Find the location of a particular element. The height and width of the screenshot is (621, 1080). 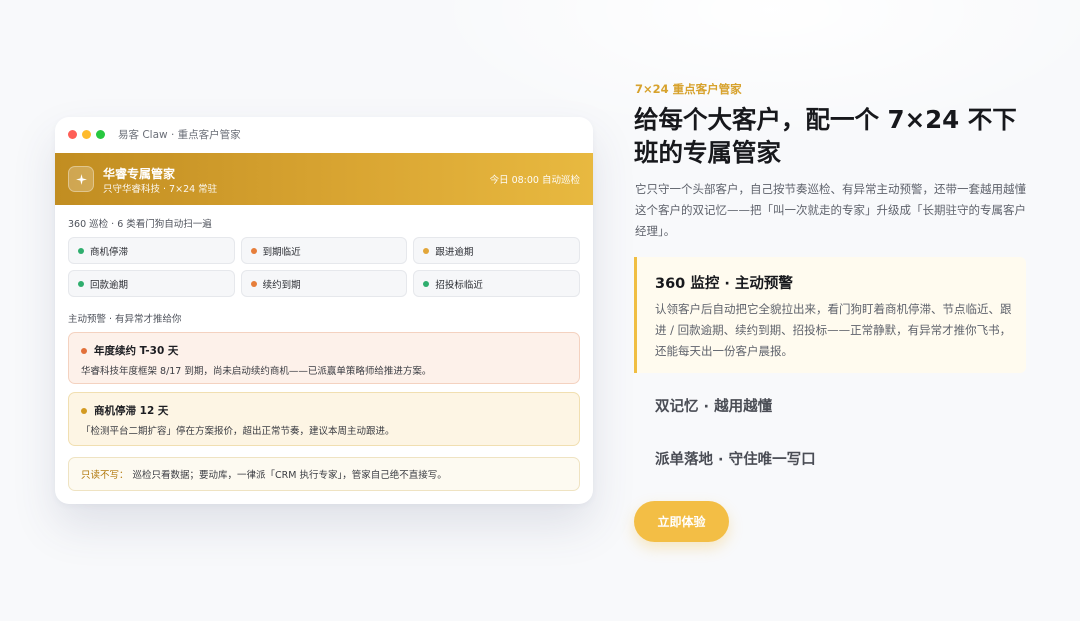

alert-title: 年度续约 T-30 天 is located at coordinates (136, 351).